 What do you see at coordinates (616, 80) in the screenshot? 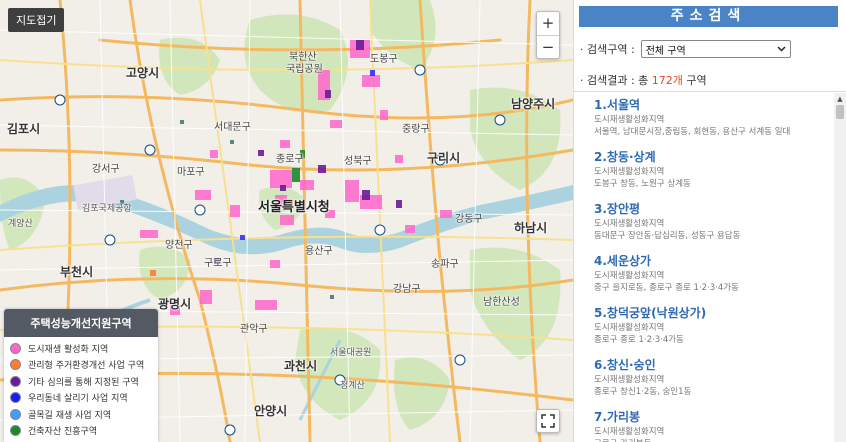
I see `result-prefix: · 검색결과 : 총` at bounding box center [616, 80].